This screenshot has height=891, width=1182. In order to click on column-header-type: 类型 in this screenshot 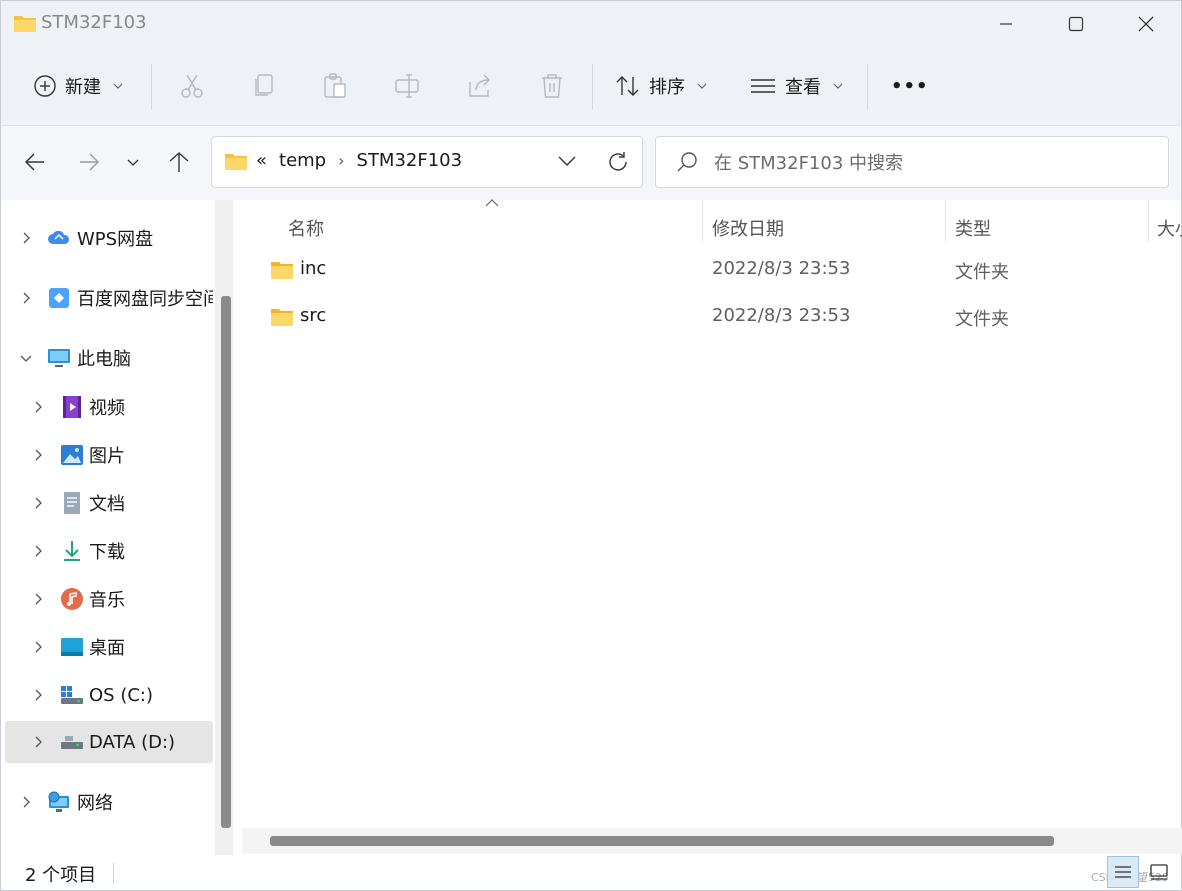, I will do `click(973, 228)`.